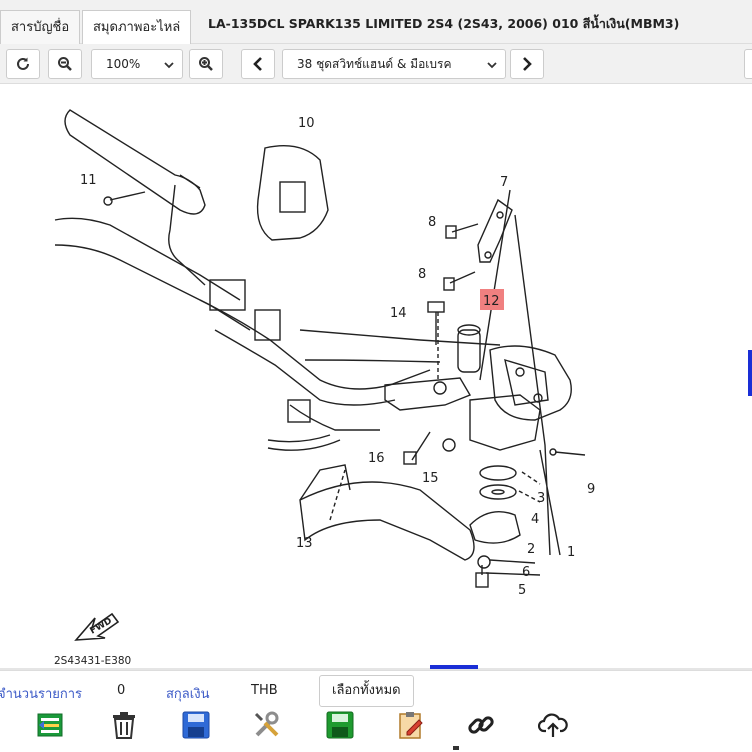  What do you see at coordinates (750, 373) in the screenshot?
I see `vertical-scroll-thumb` at bounding box center [750, 373].